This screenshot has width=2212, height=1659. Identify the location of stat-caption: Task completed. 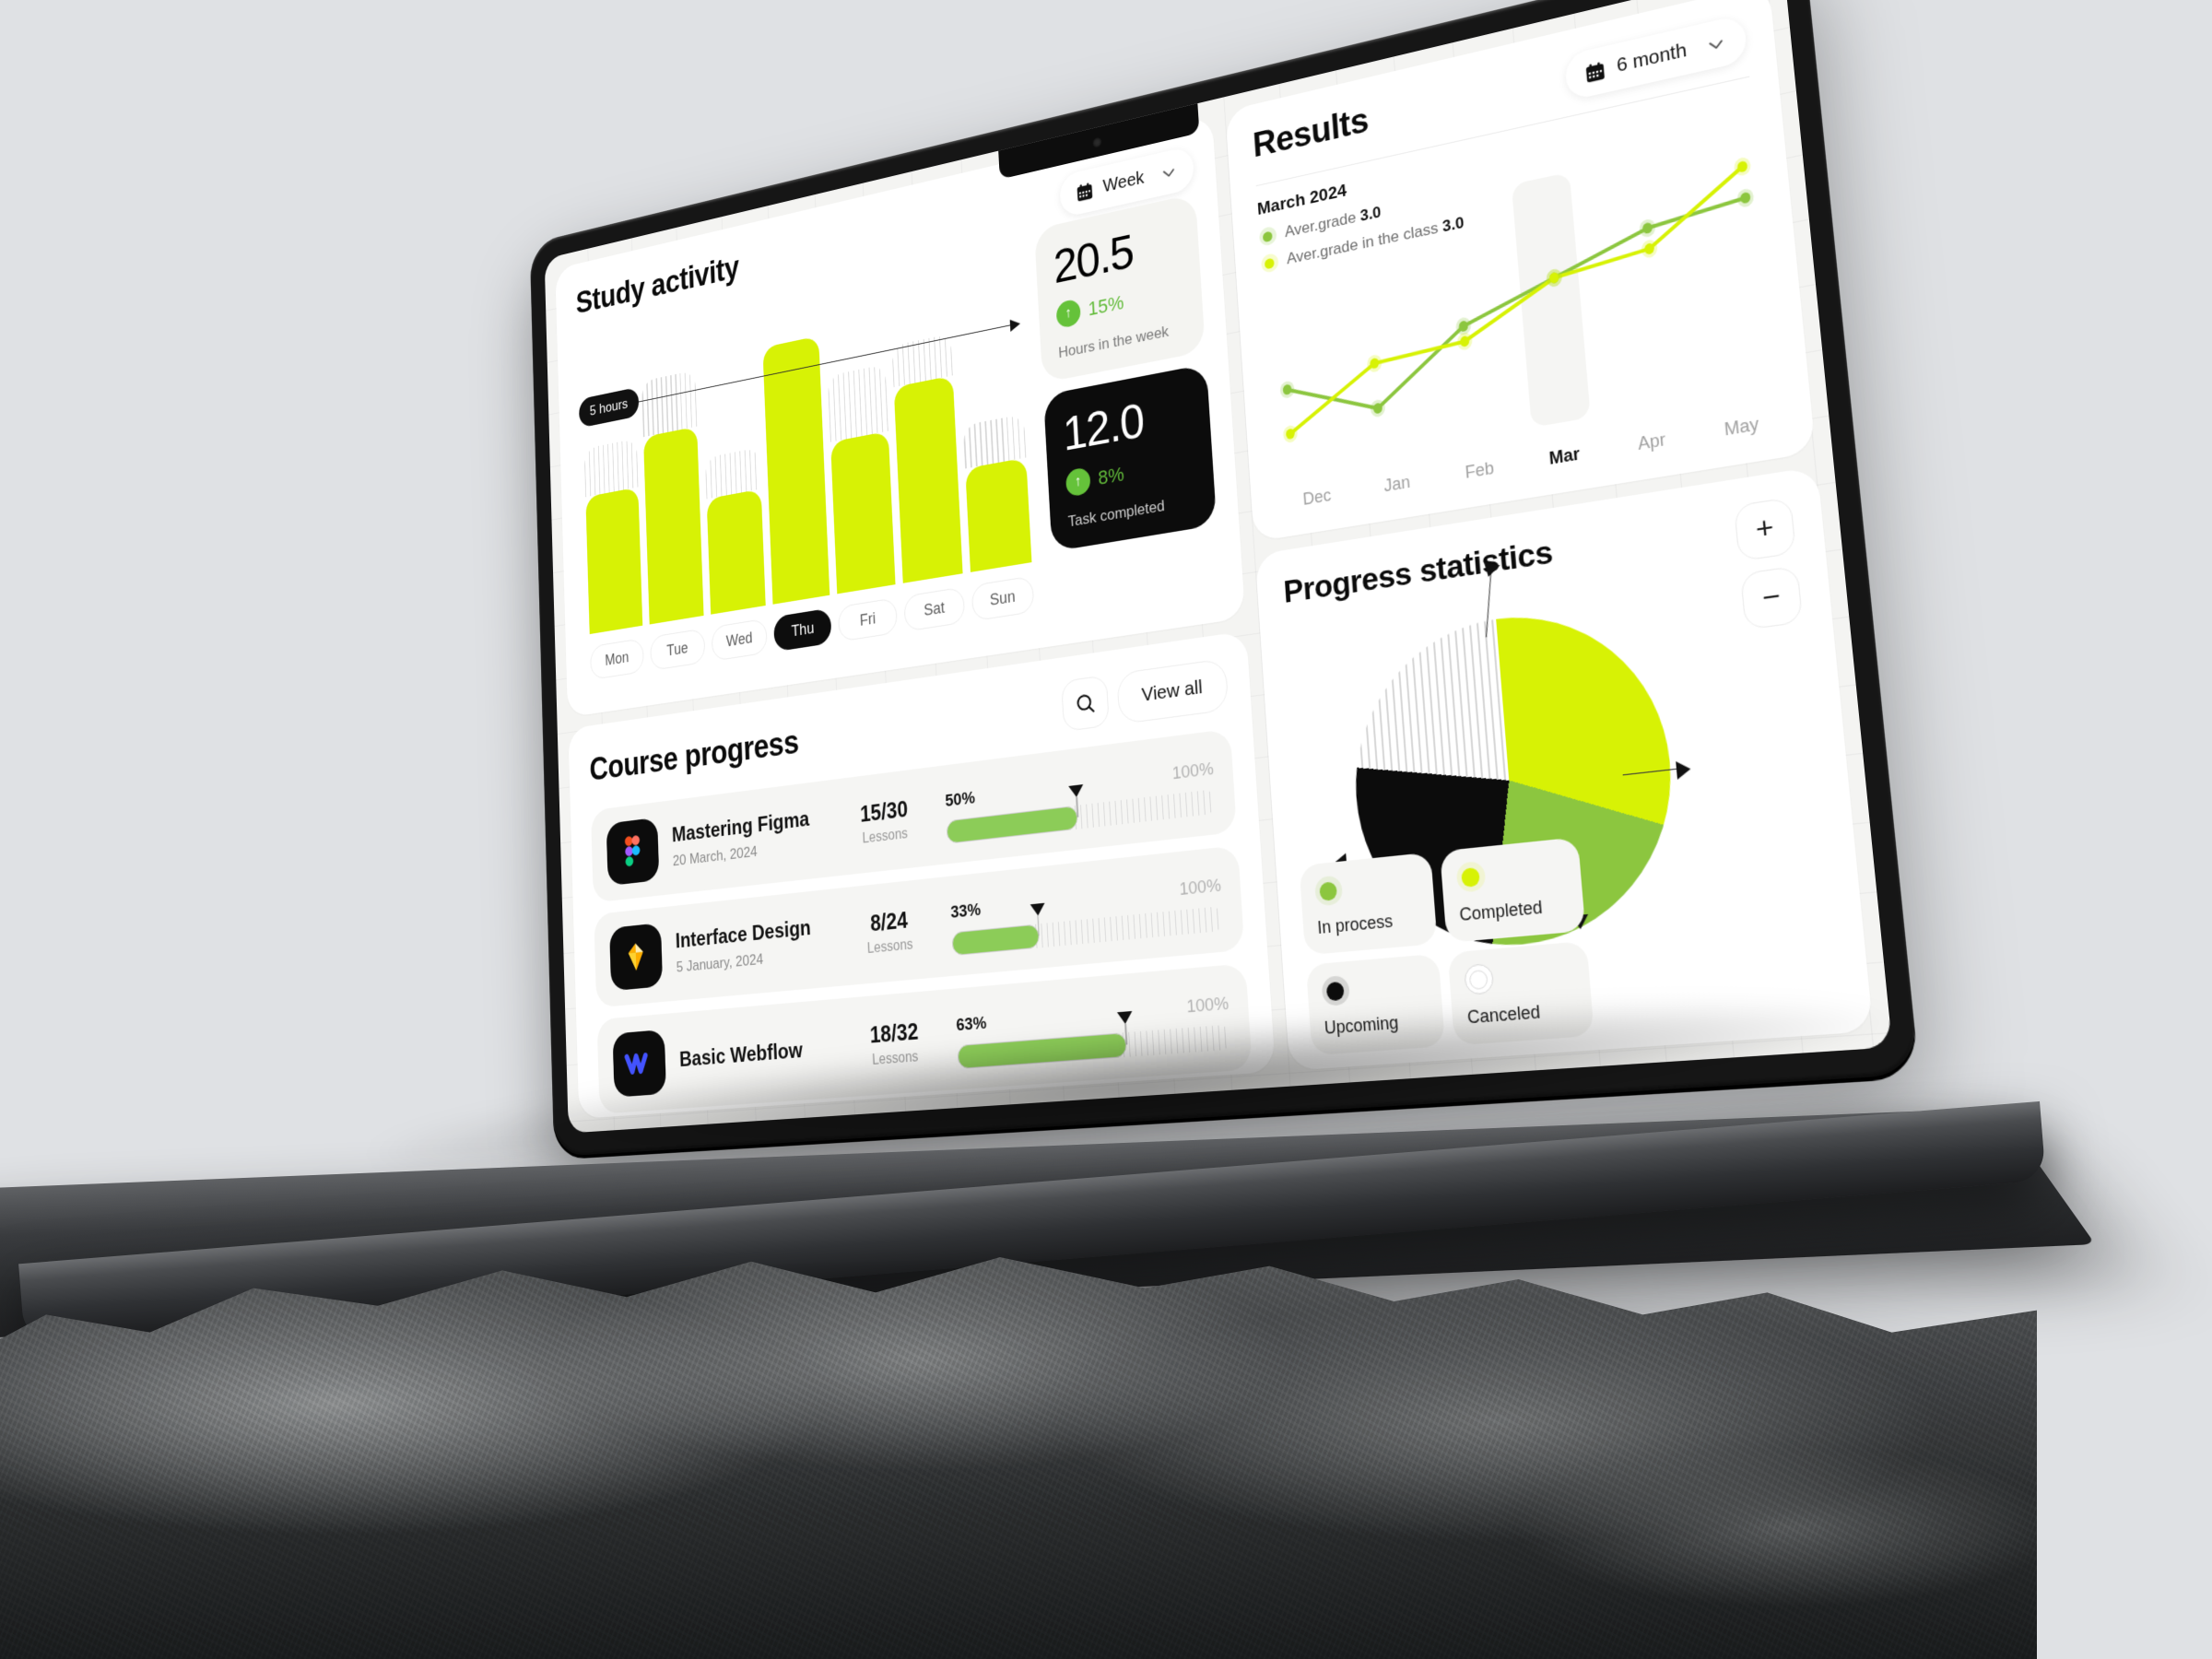
(1116, 514).